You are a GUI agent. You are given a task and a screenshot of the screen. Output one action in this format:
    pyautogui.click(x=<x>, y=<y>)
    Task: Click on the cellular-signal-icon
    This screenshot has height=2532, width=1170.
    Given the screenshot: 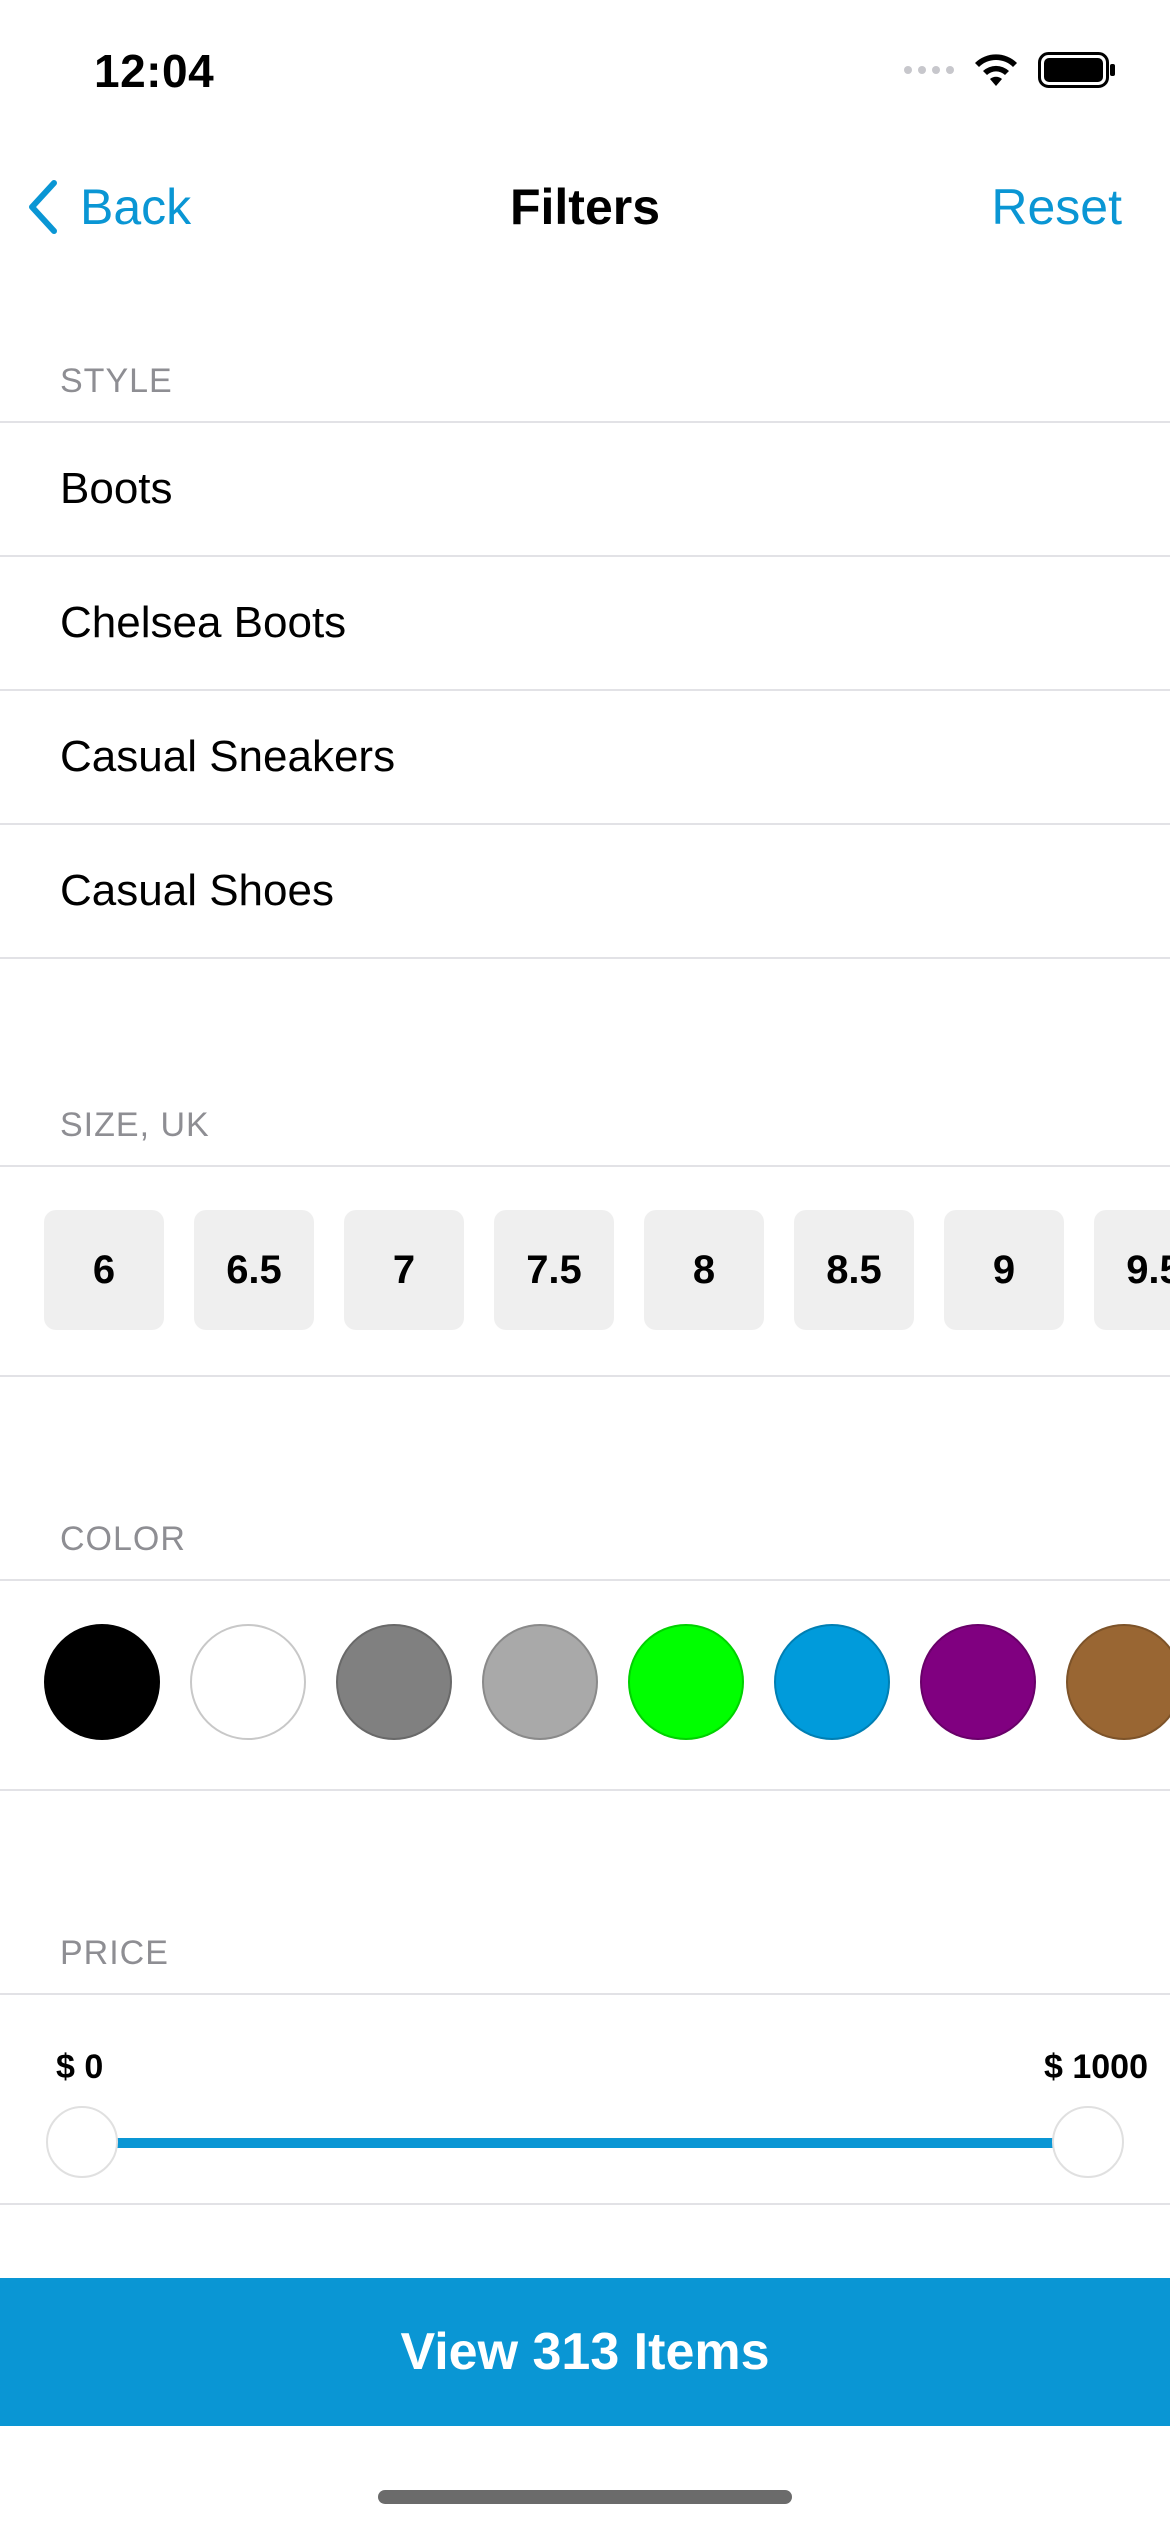 What is the action you would take?
    pyautogui.click(x=929, y=70)
    